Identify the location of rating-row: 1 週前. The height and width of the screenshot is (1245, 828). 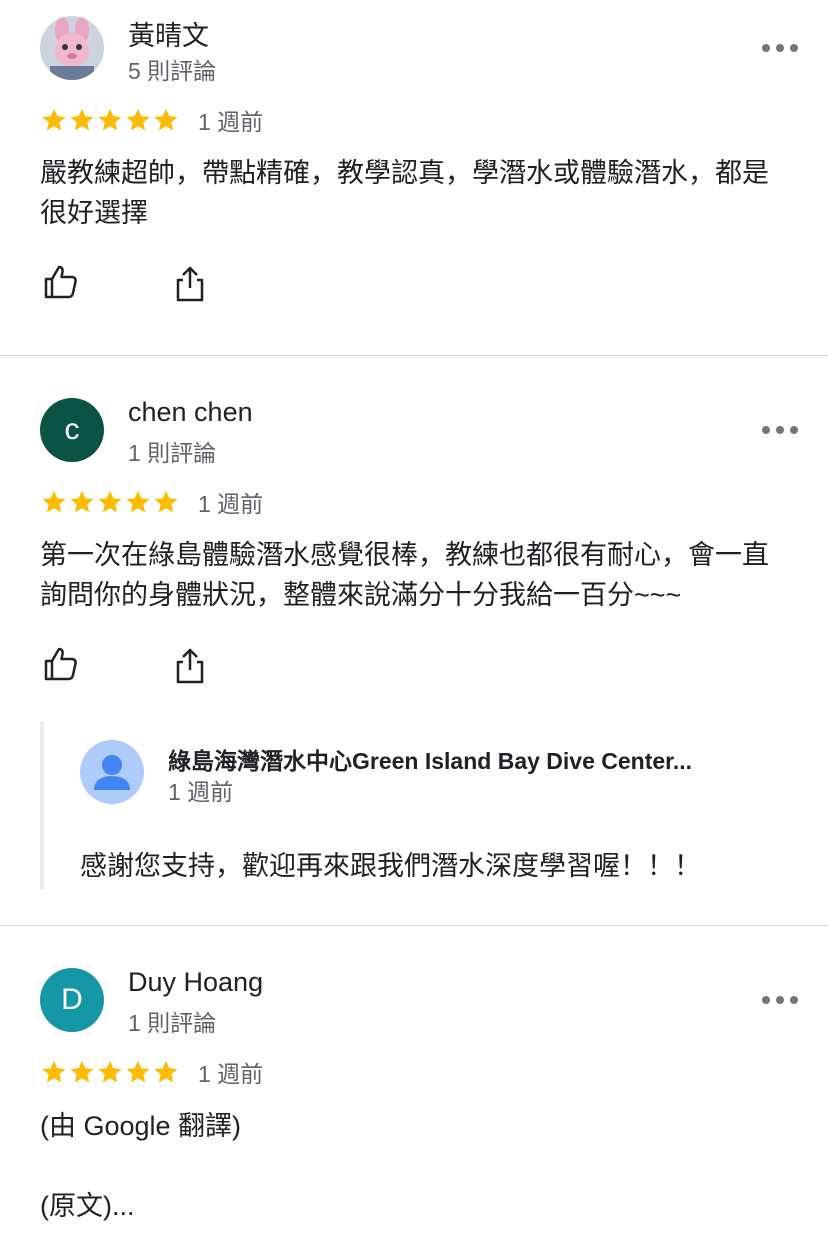
(151, 1072).